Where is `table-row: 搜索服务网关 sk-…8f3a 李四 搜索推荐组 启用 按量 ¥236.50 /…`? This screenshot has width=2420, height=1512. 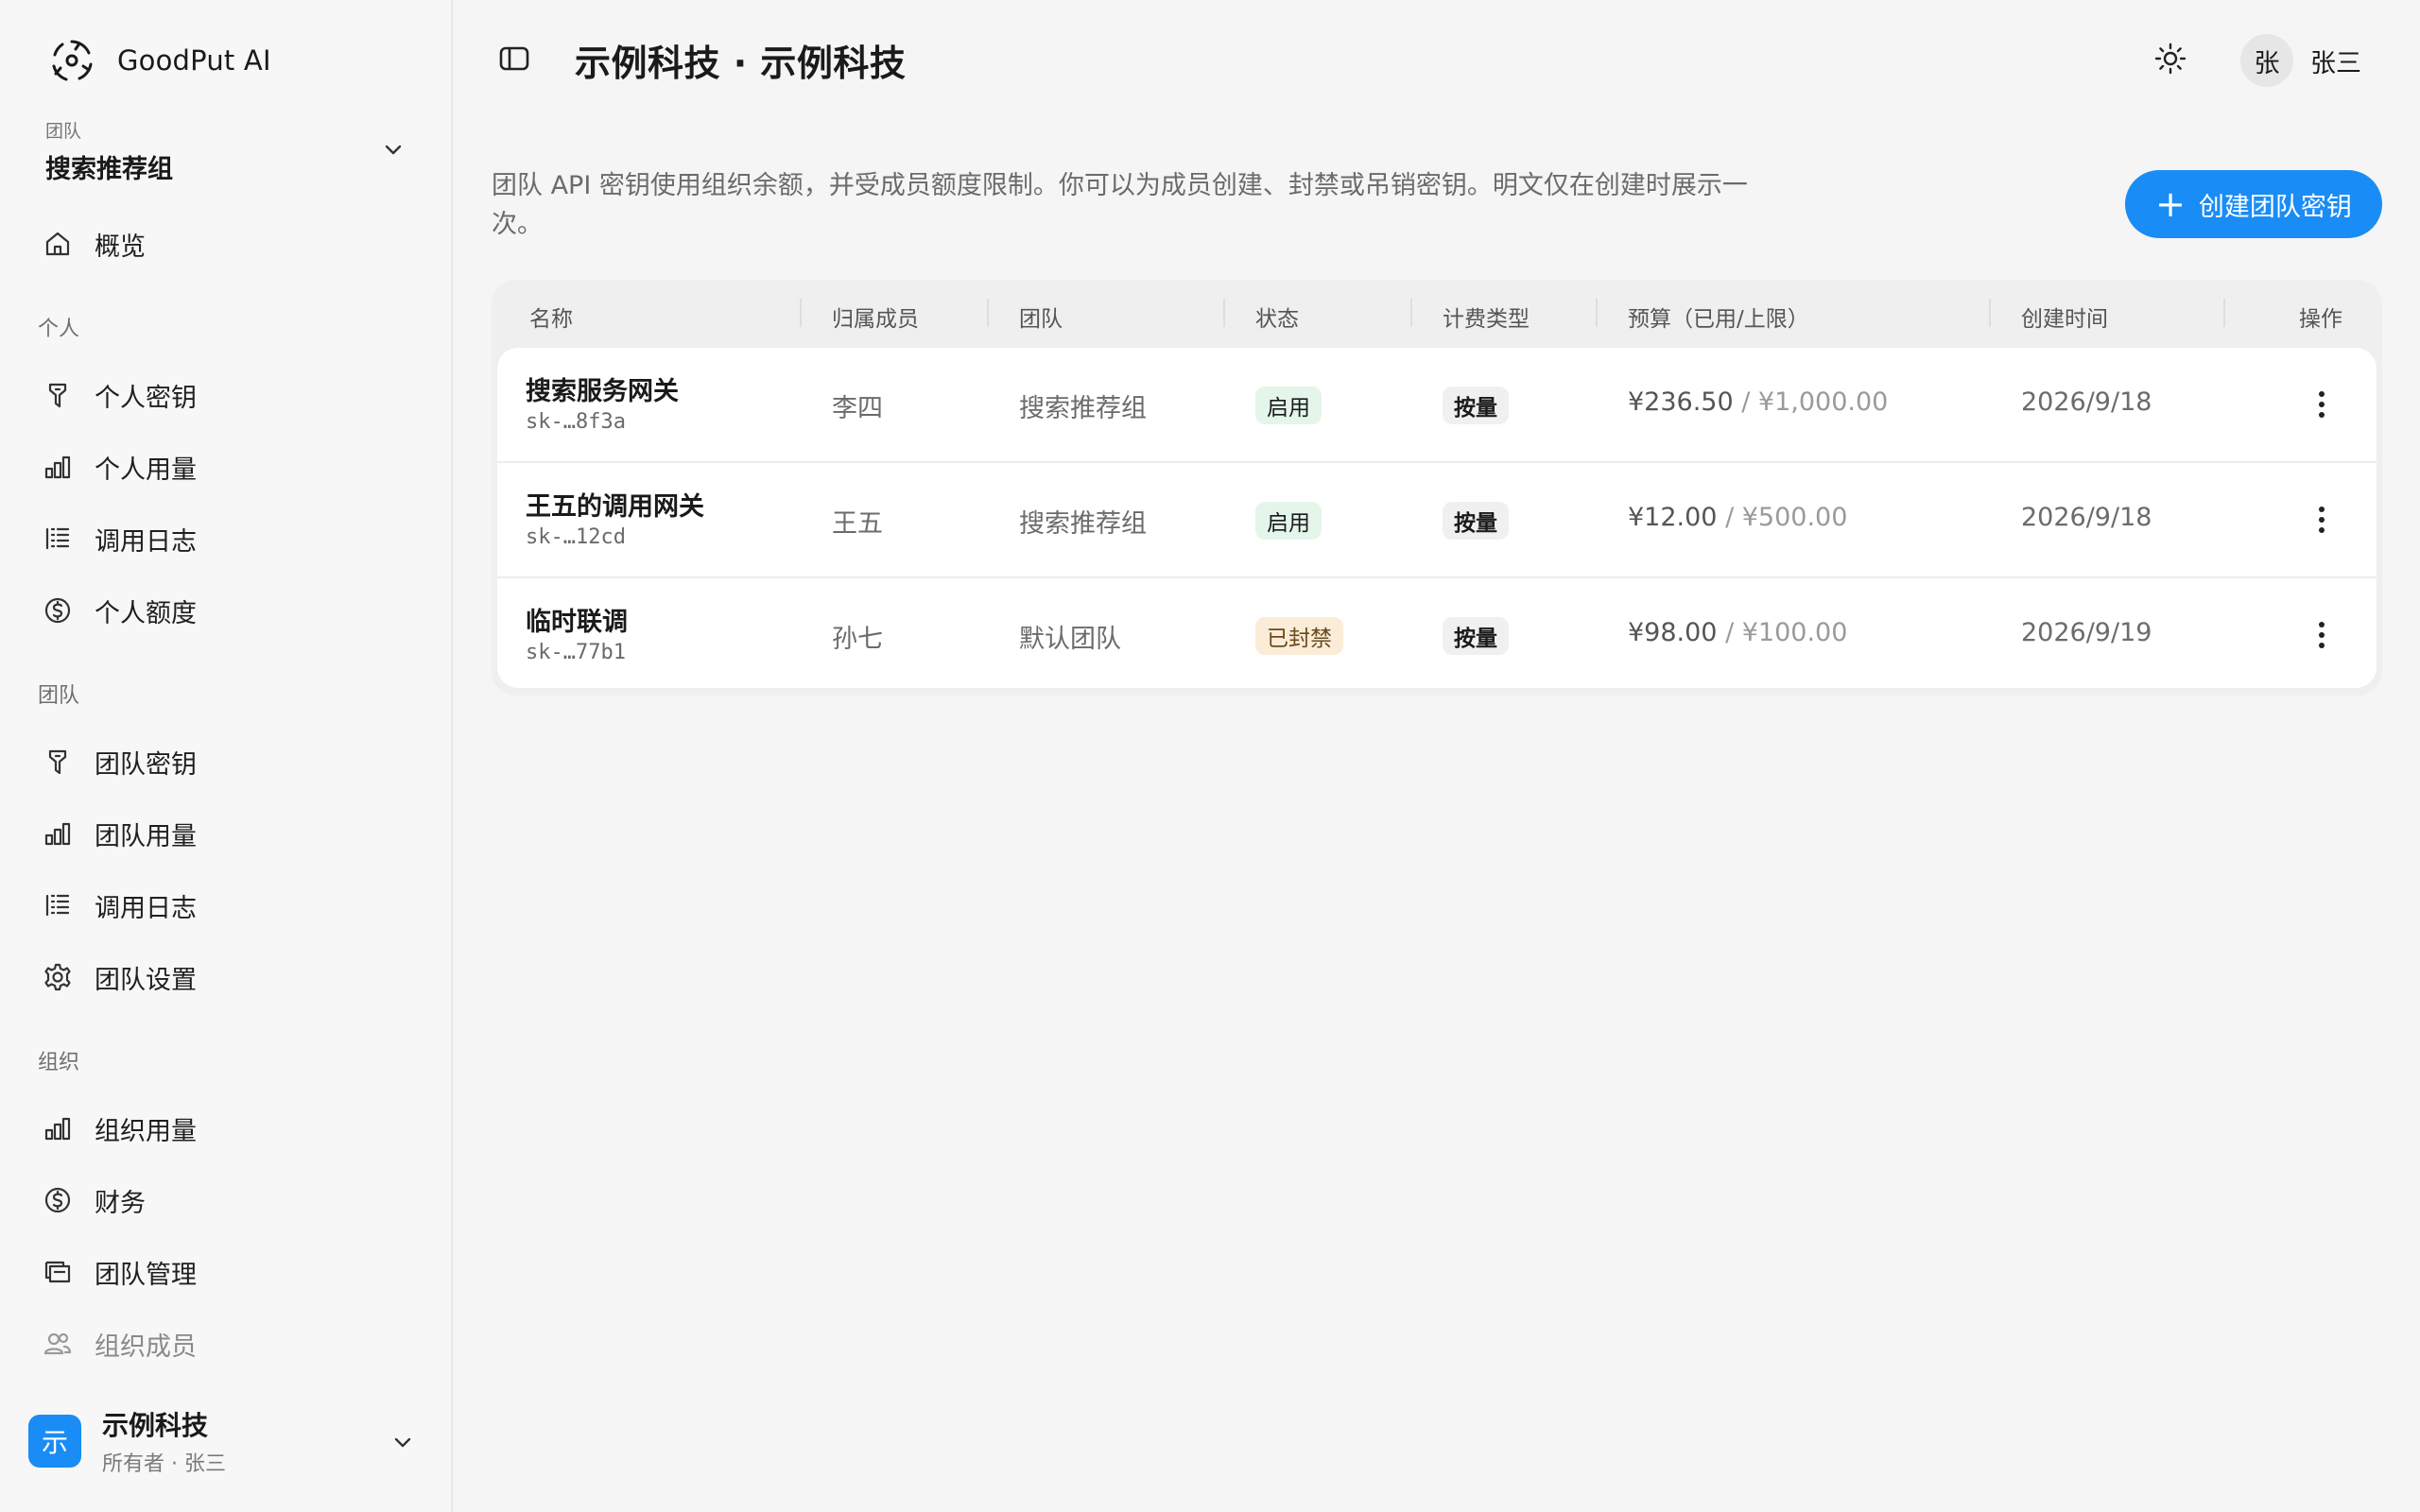
table-row: 搜索服务网关 sk-…8f3a 李四 搜索推荐组 启用 按量 ¥236.50 /… is located at coordinates (1437, 405).